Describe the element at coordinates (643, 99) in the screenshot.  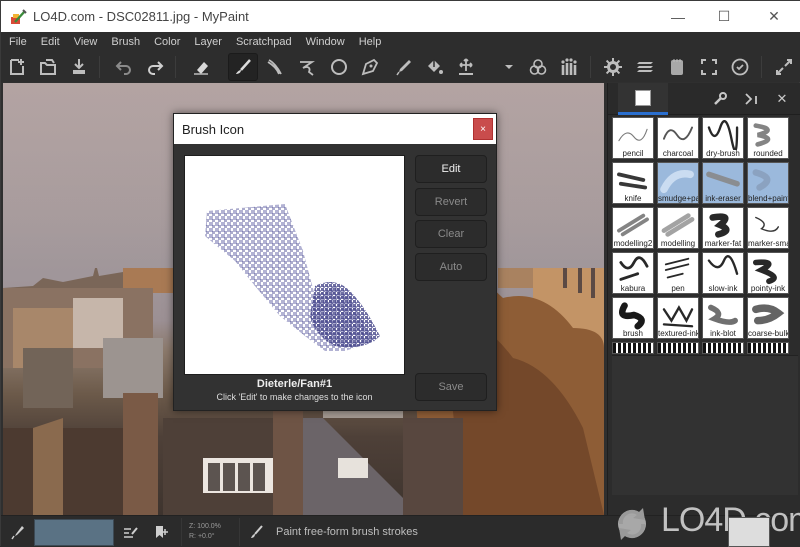
I see `tab-brushes` at that location.